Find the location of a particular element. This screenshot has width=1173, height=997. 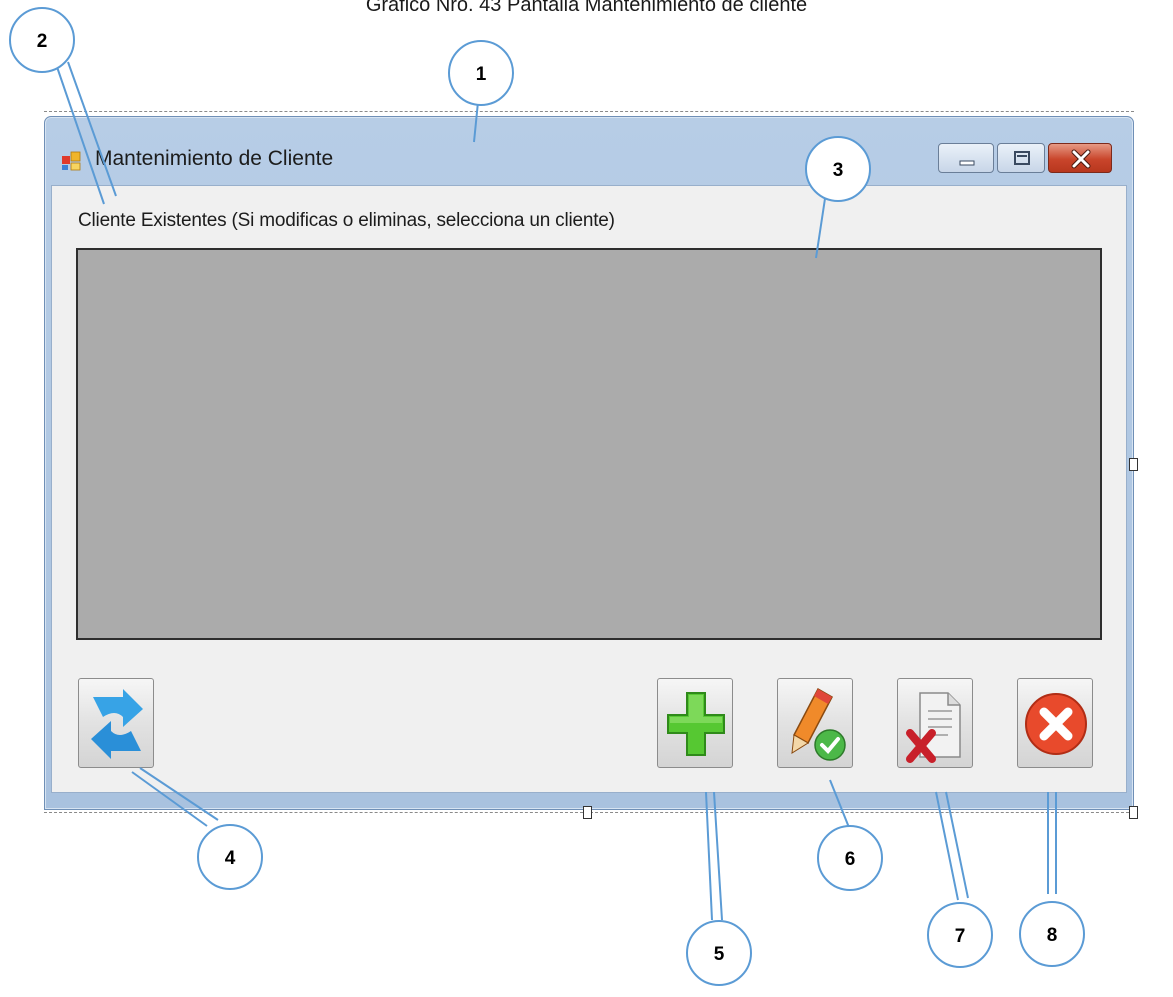

callout-5-number: 5 is located at coordinates (719, 954).